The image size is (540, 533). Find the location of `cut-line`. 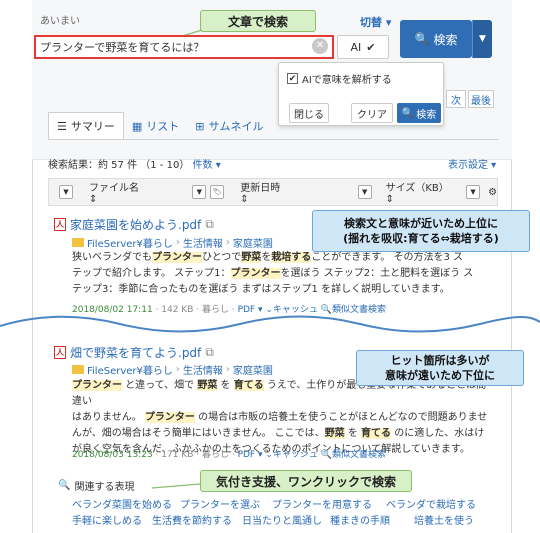

cut-line is located at coordinates (270, 324).